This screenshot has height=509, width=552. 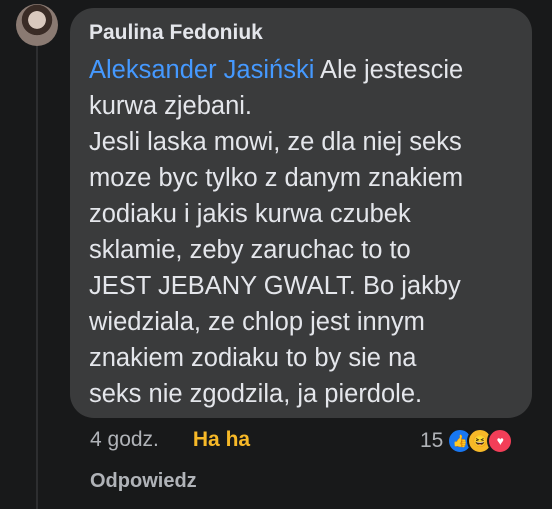 I want to click on reaction-summary: 15 👍 😆 ♥, so click(x=467, y=441).